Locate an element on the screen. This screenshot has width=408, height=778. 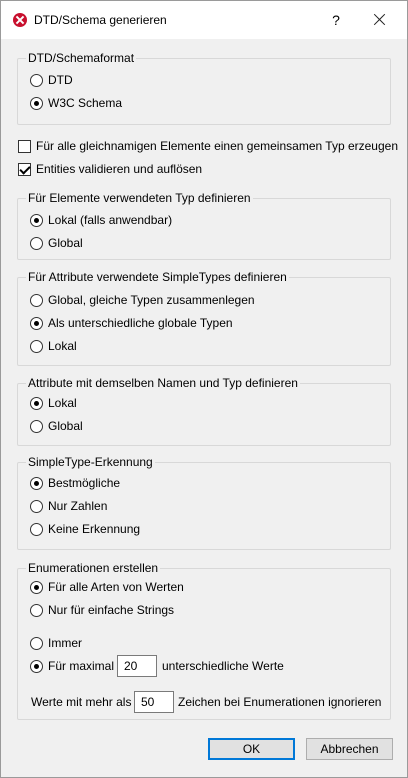
radio-label: Immer is located at coordinates (65, 643).